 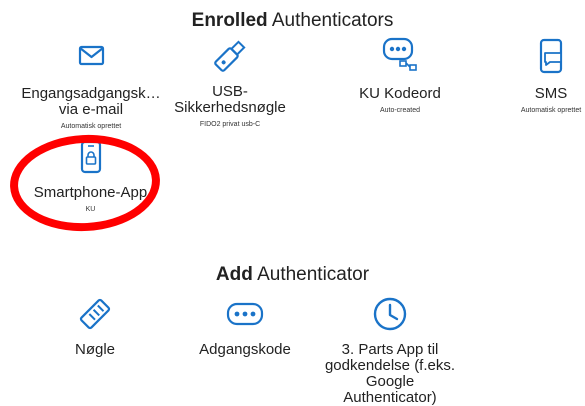 What do you see at coordinates (245, 314) in the screenshot?
I see `password-icon` at bounding box center [245, 314].